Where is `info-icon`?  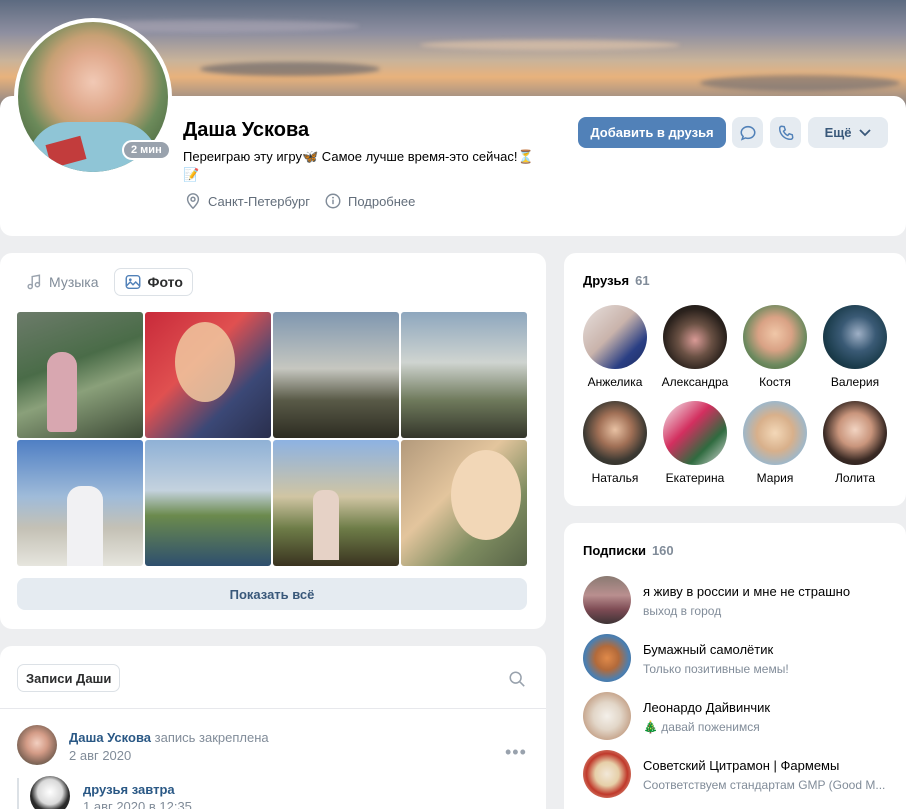 info-icon is located at coordinates (333, 201).